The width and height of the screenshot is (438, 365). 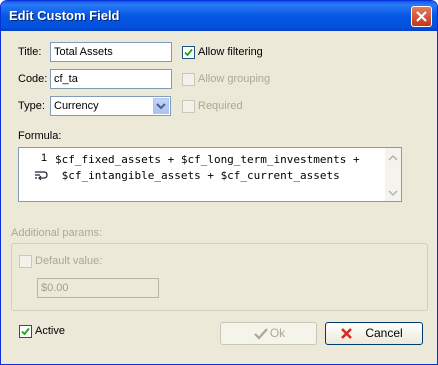 I want to click on active-label: Active, so click(x=50, y=331).